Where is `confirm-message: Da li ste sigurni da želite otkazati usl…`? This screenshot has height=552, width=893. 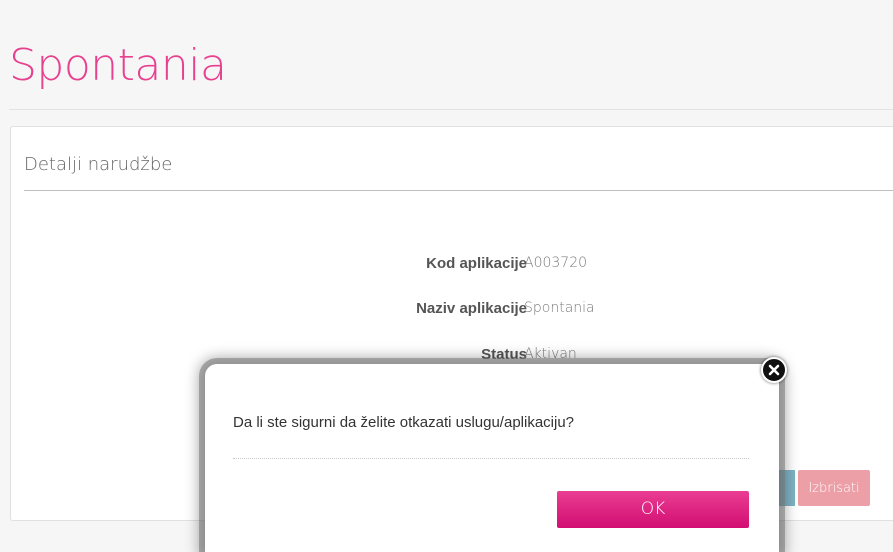
confirm-message: Da li ste sigurni da želite otkazati usl… is located at coordinates (404, 422).